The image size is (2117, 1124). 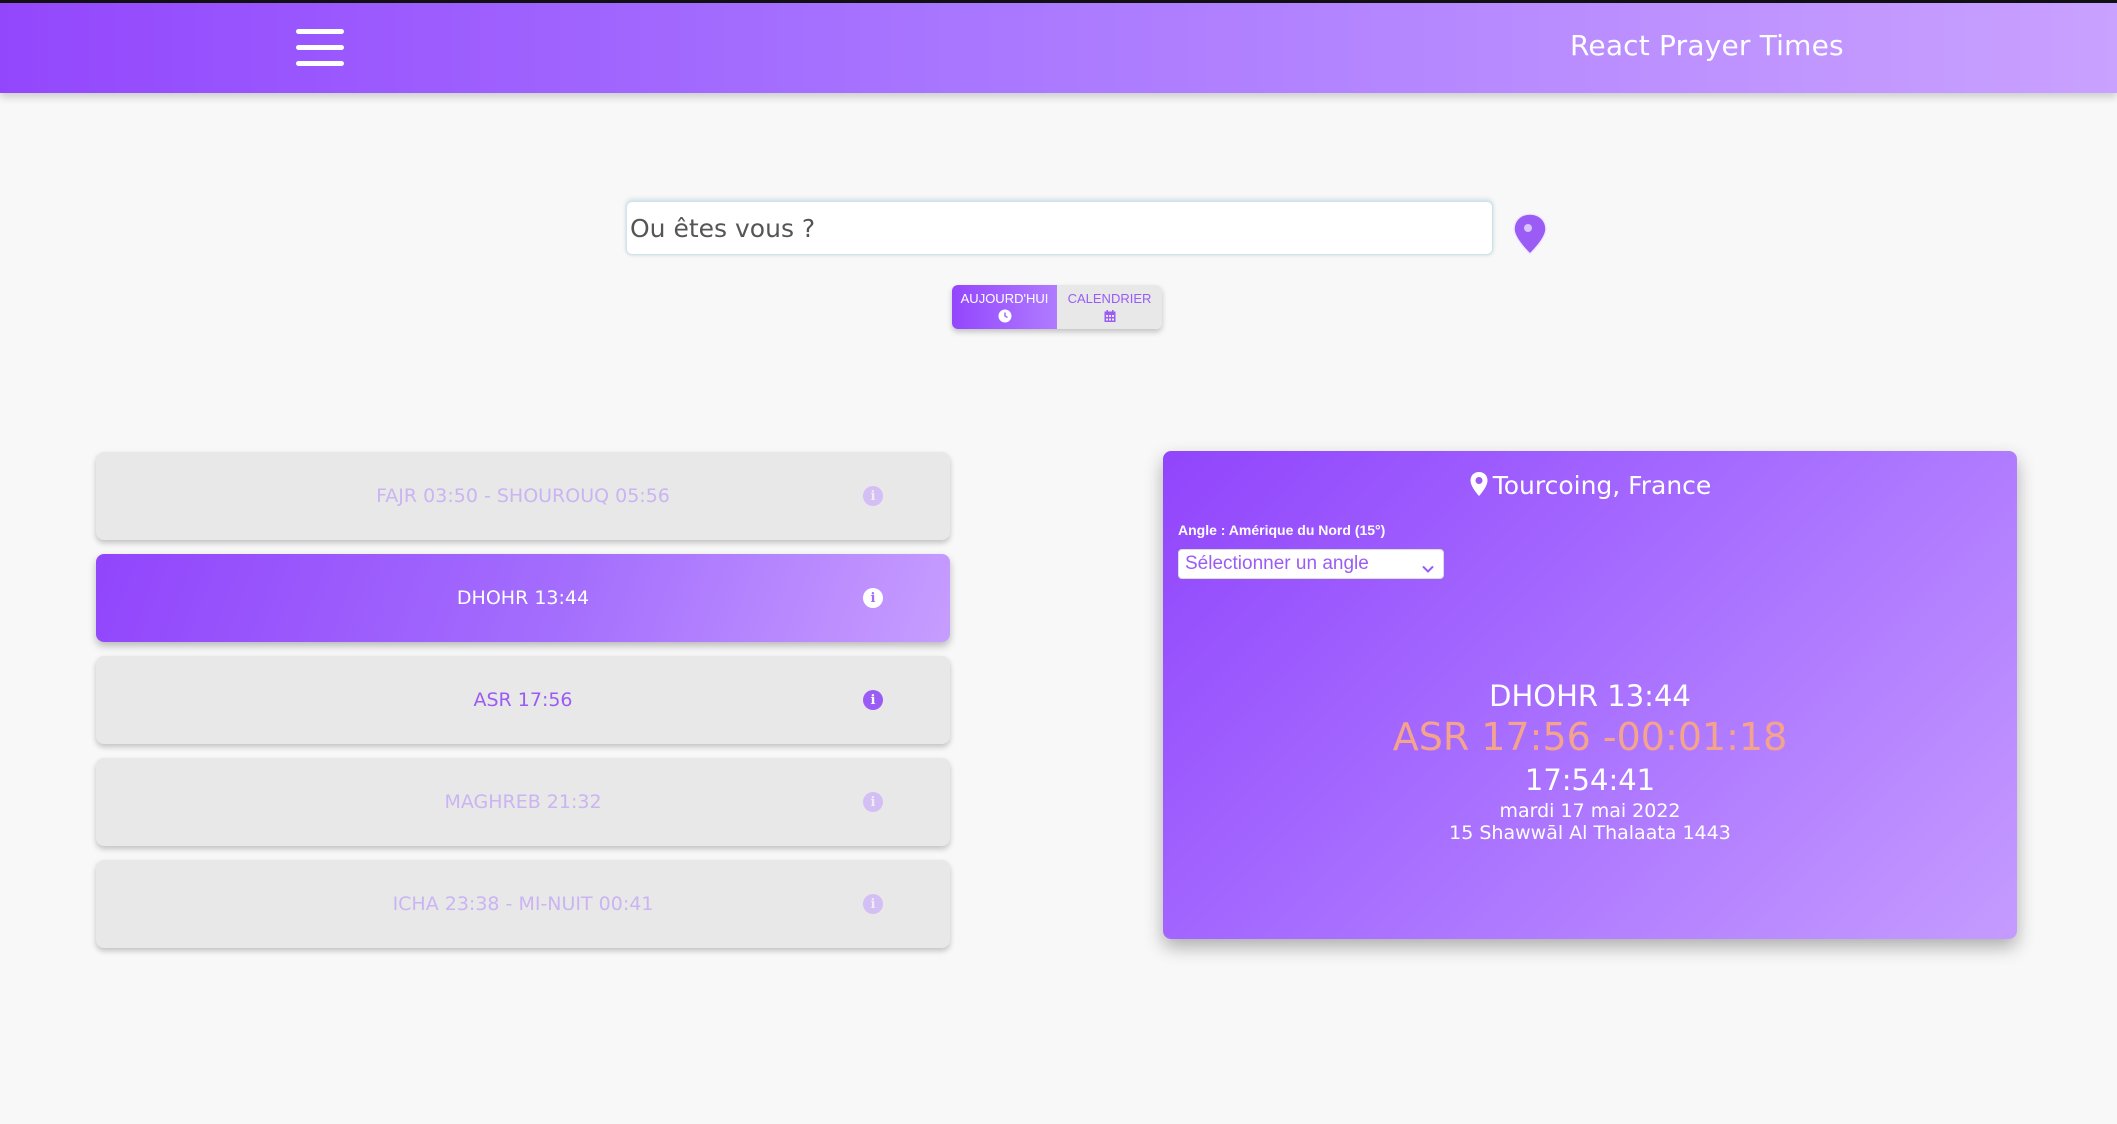 I want to click on tab-calendar: CALENDRIER, so click(x=1109, y=307).